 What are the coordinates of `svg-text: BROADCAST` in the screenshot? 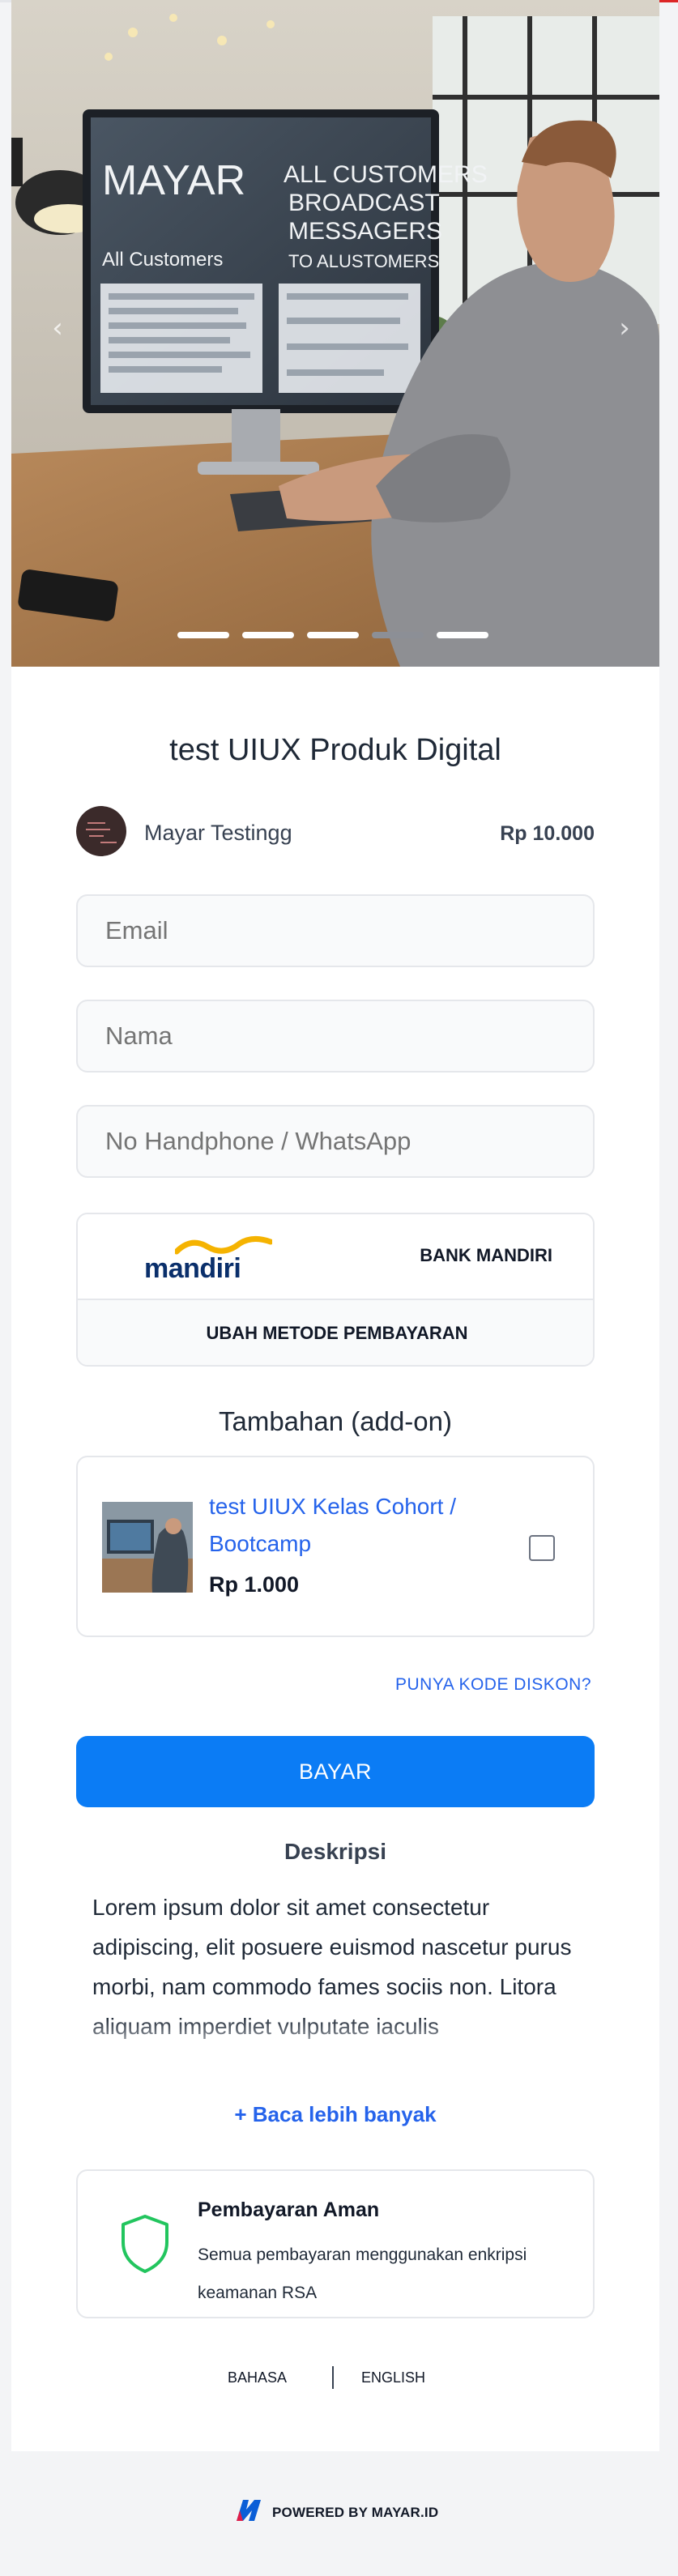 It's located at (364, 203).